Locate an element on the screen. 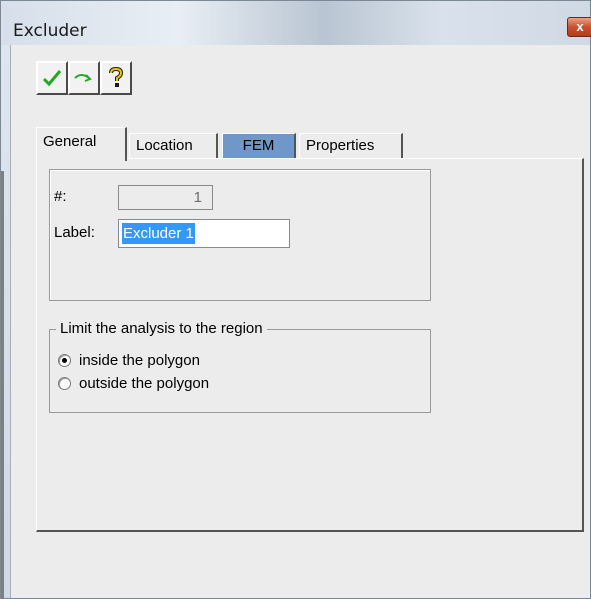 Image resolution: width=591 pixels, height=599 pixels. close-icon: x is located at coordinates (580, 26).